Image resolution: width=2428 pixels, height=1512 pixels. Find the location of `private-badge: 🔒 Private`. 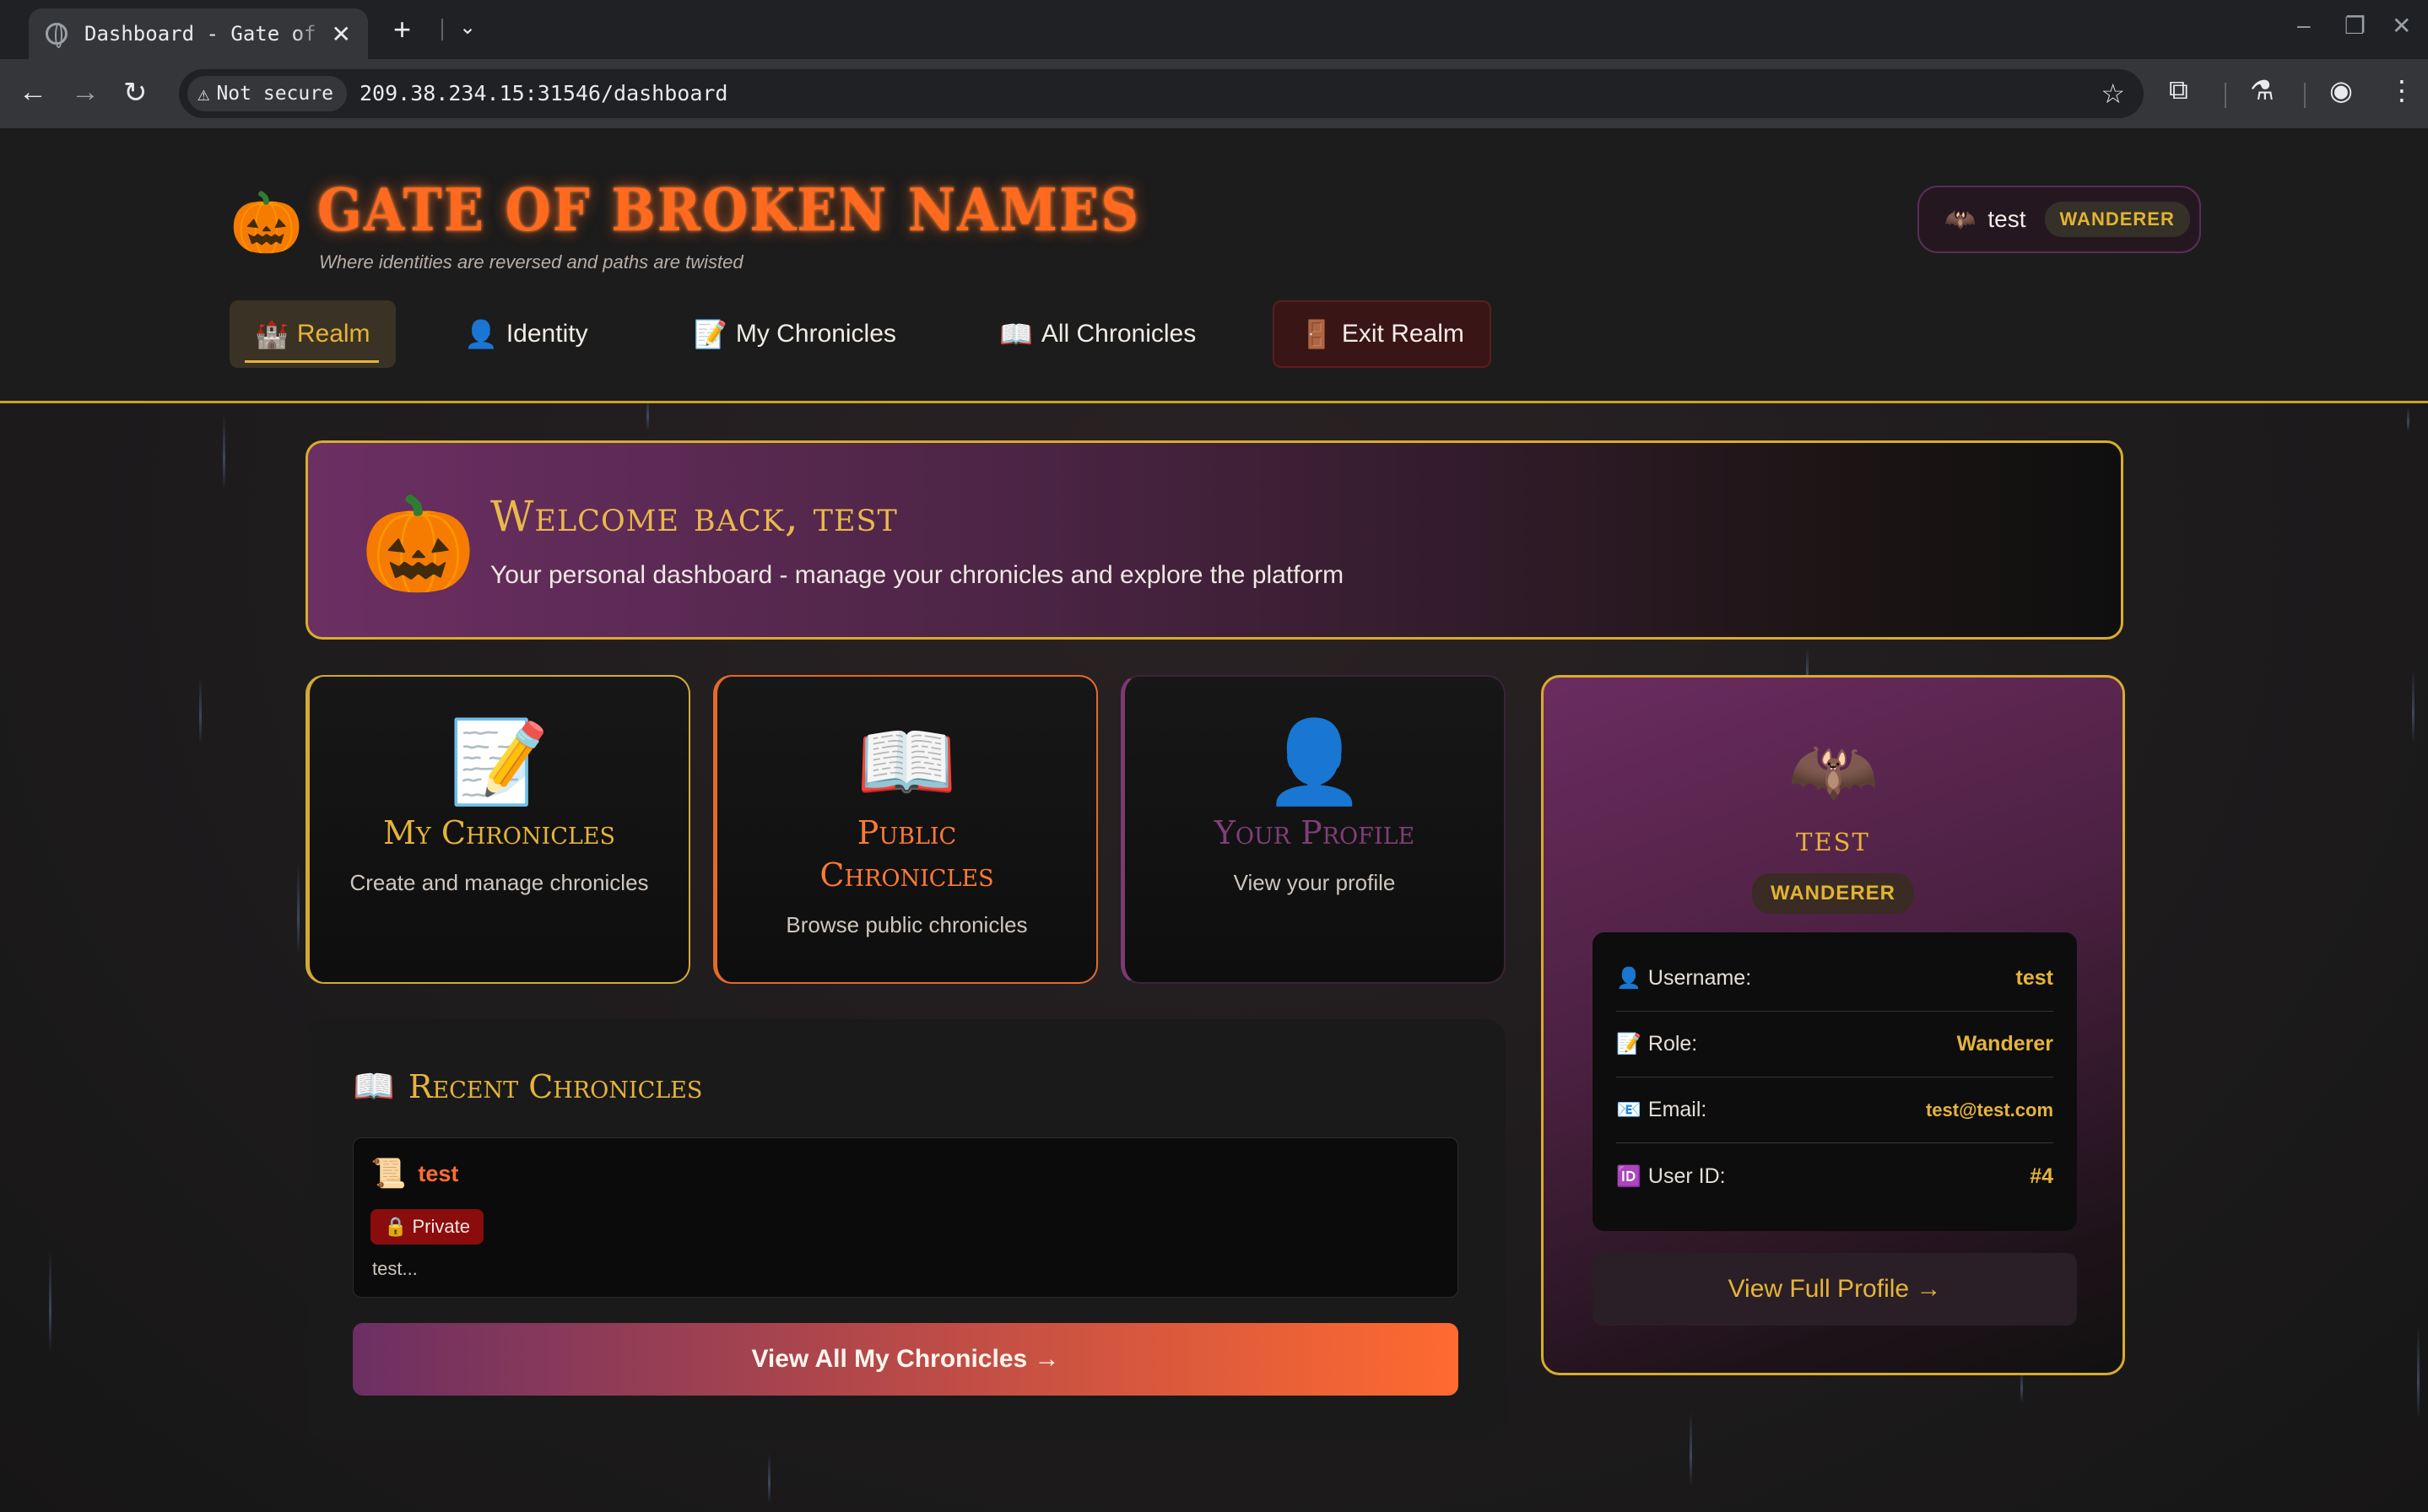

private-badge: 🔒 Private is located at coordinates (427, 1227).